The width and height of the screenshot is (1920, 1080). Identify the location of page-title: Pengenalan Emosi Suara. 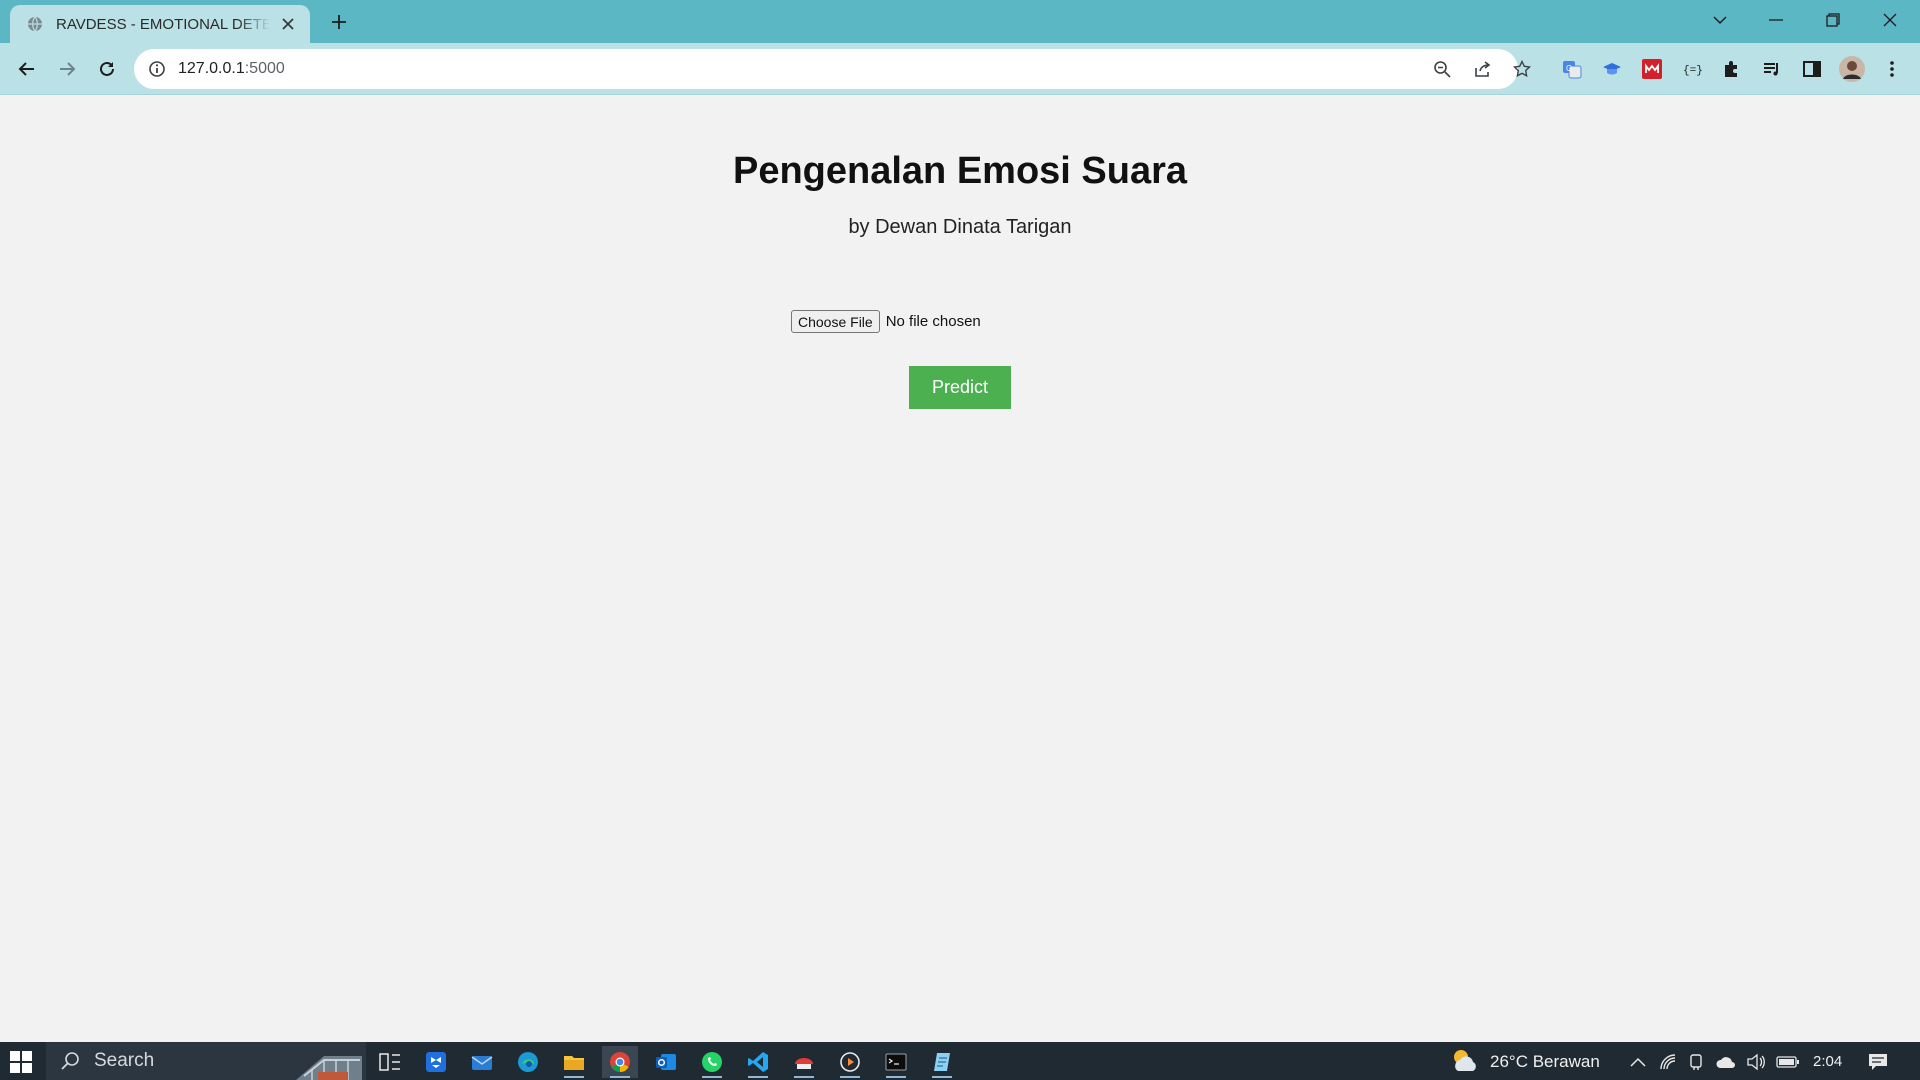
(960, 171).